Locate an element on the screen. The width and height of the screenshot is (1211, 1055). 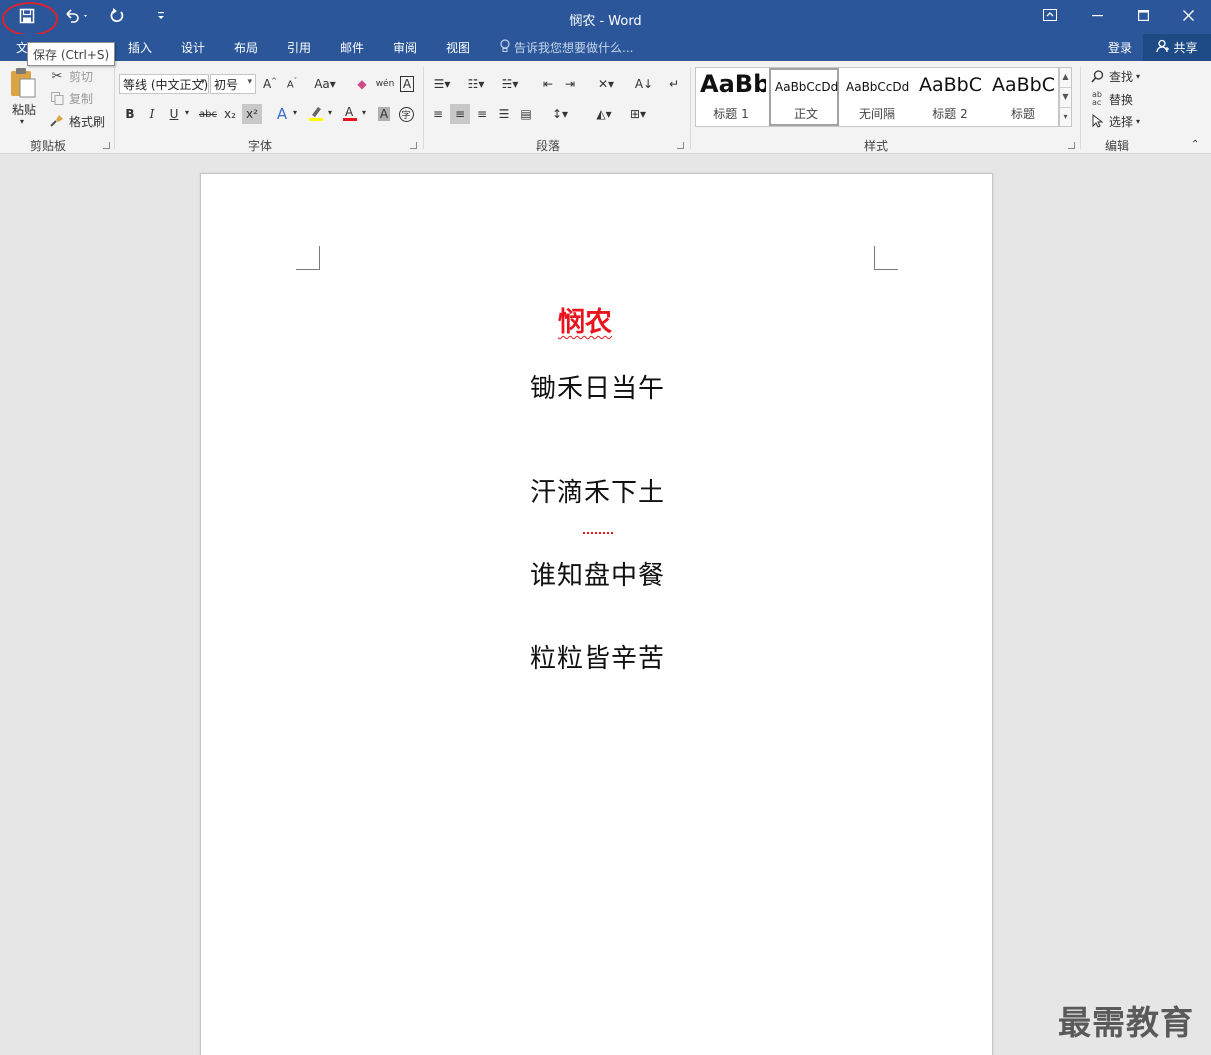
change-case-icon: Aa▾ is located at coordinates (325, 84).